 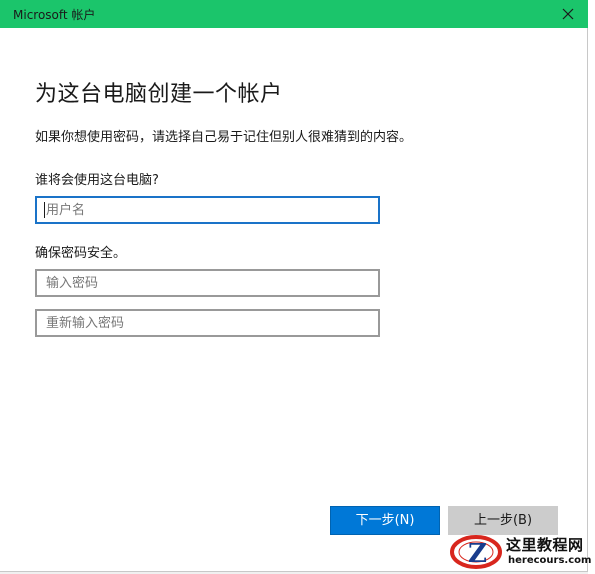 What do you see at coordinates (159, 94) in the screenshot?
I see `page-title: 为这台电脑创建一个帐户` at bounding box center [159, 94].